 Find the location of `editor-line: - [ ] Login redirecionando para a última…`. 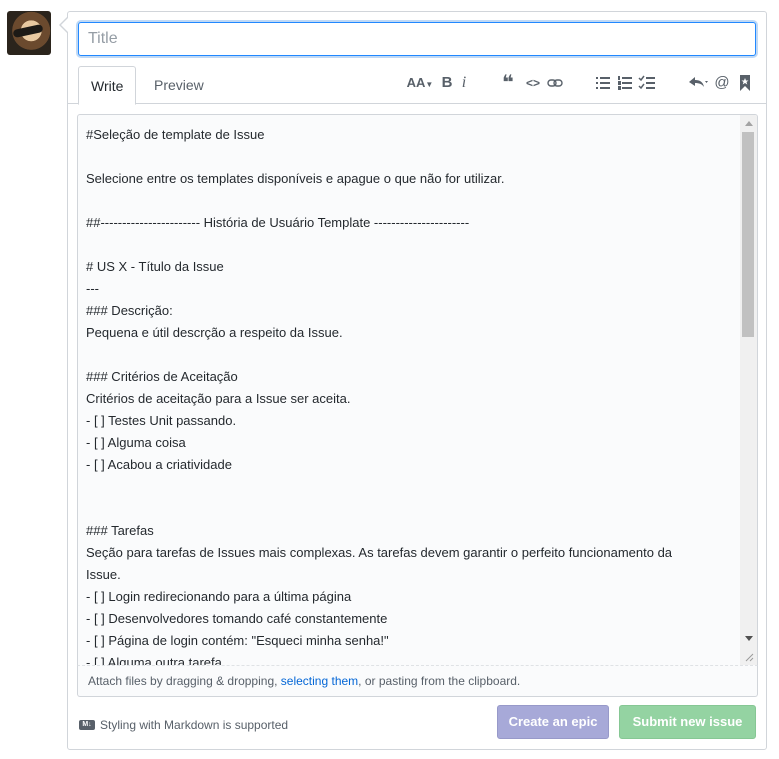

editor-line: - [ ] Login redirecionando para a última… is located at coordinates (219, 596).